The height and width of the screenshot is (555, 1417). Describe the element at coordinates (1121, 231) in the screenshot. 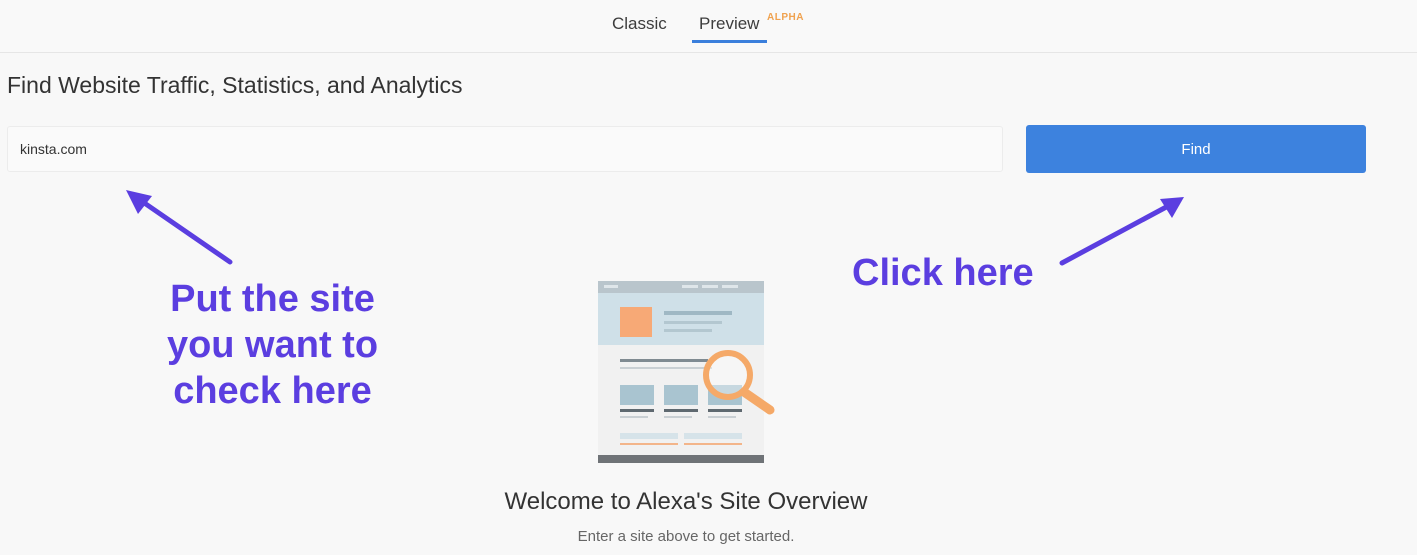

I see `arrow-right` at that location.